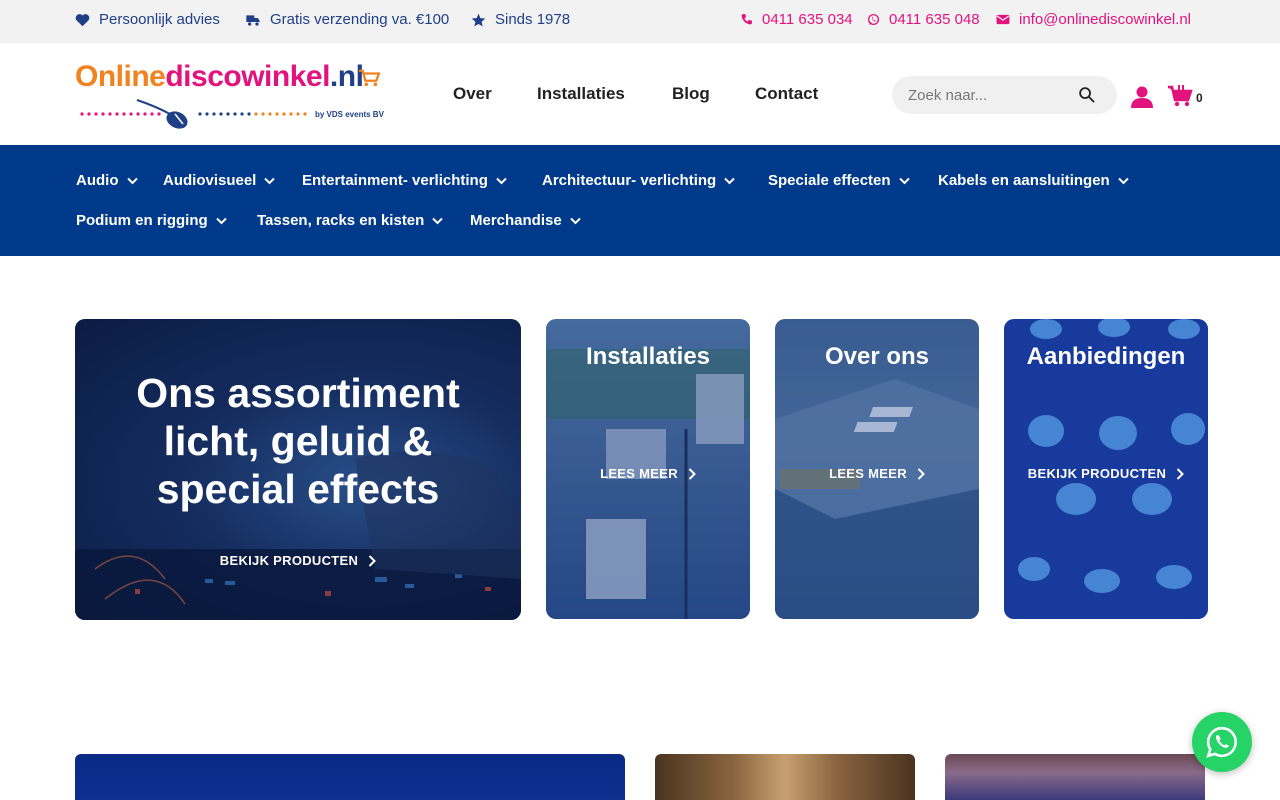 This screenshot has height=800, width=1280. I want to click on search-icon, so click(1086, 94).